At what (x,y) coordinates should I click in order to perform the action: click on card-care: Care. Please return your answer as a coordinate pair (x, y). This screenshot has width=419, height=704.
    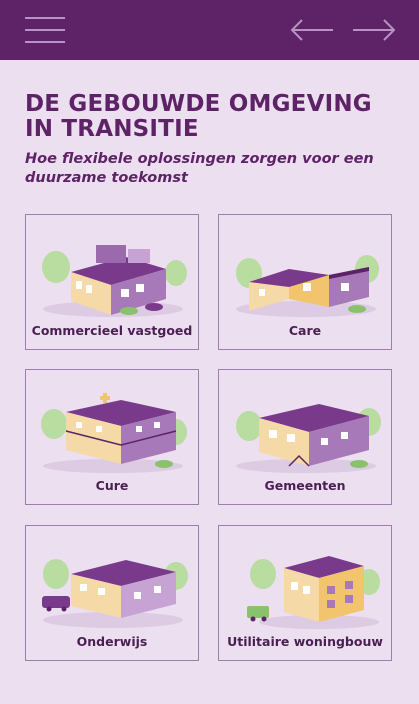
    Looking at the image, I should click on (305, 282).